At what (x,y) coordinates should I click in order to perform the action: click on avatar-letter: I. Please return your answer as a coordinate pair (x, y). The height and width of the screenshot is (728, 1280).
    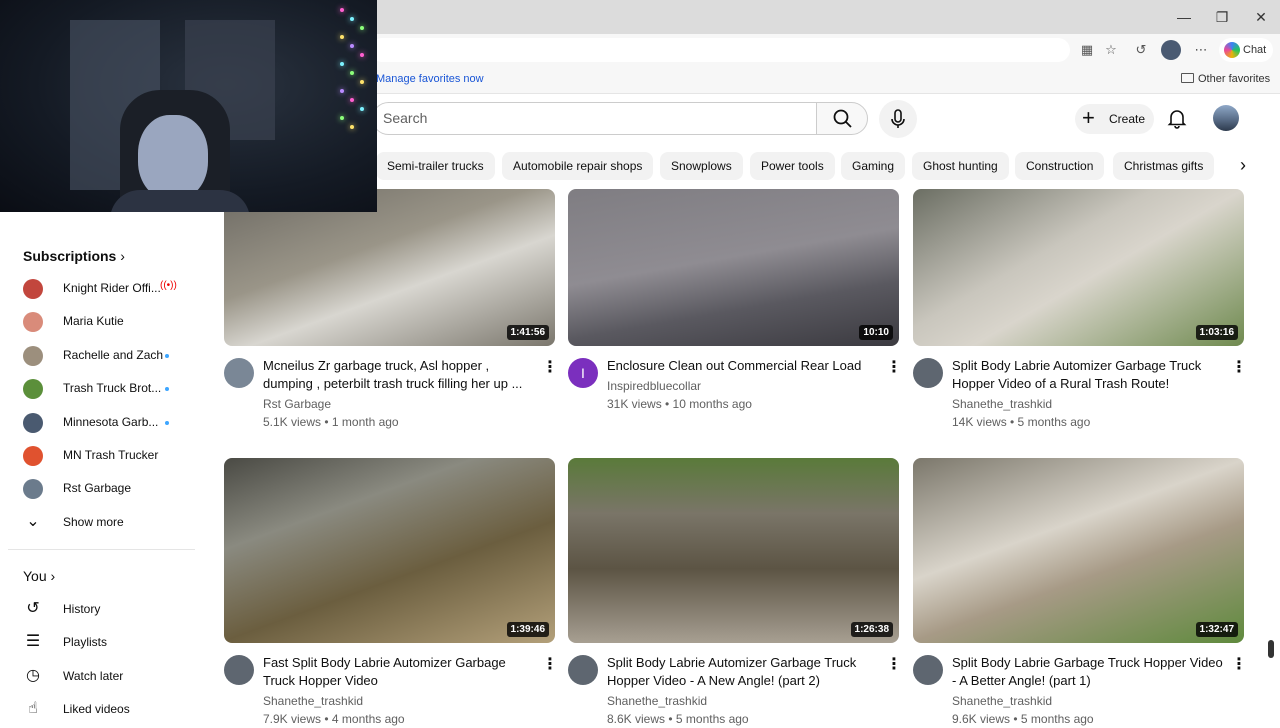
    Looking at the image, I should click on (583, 373).